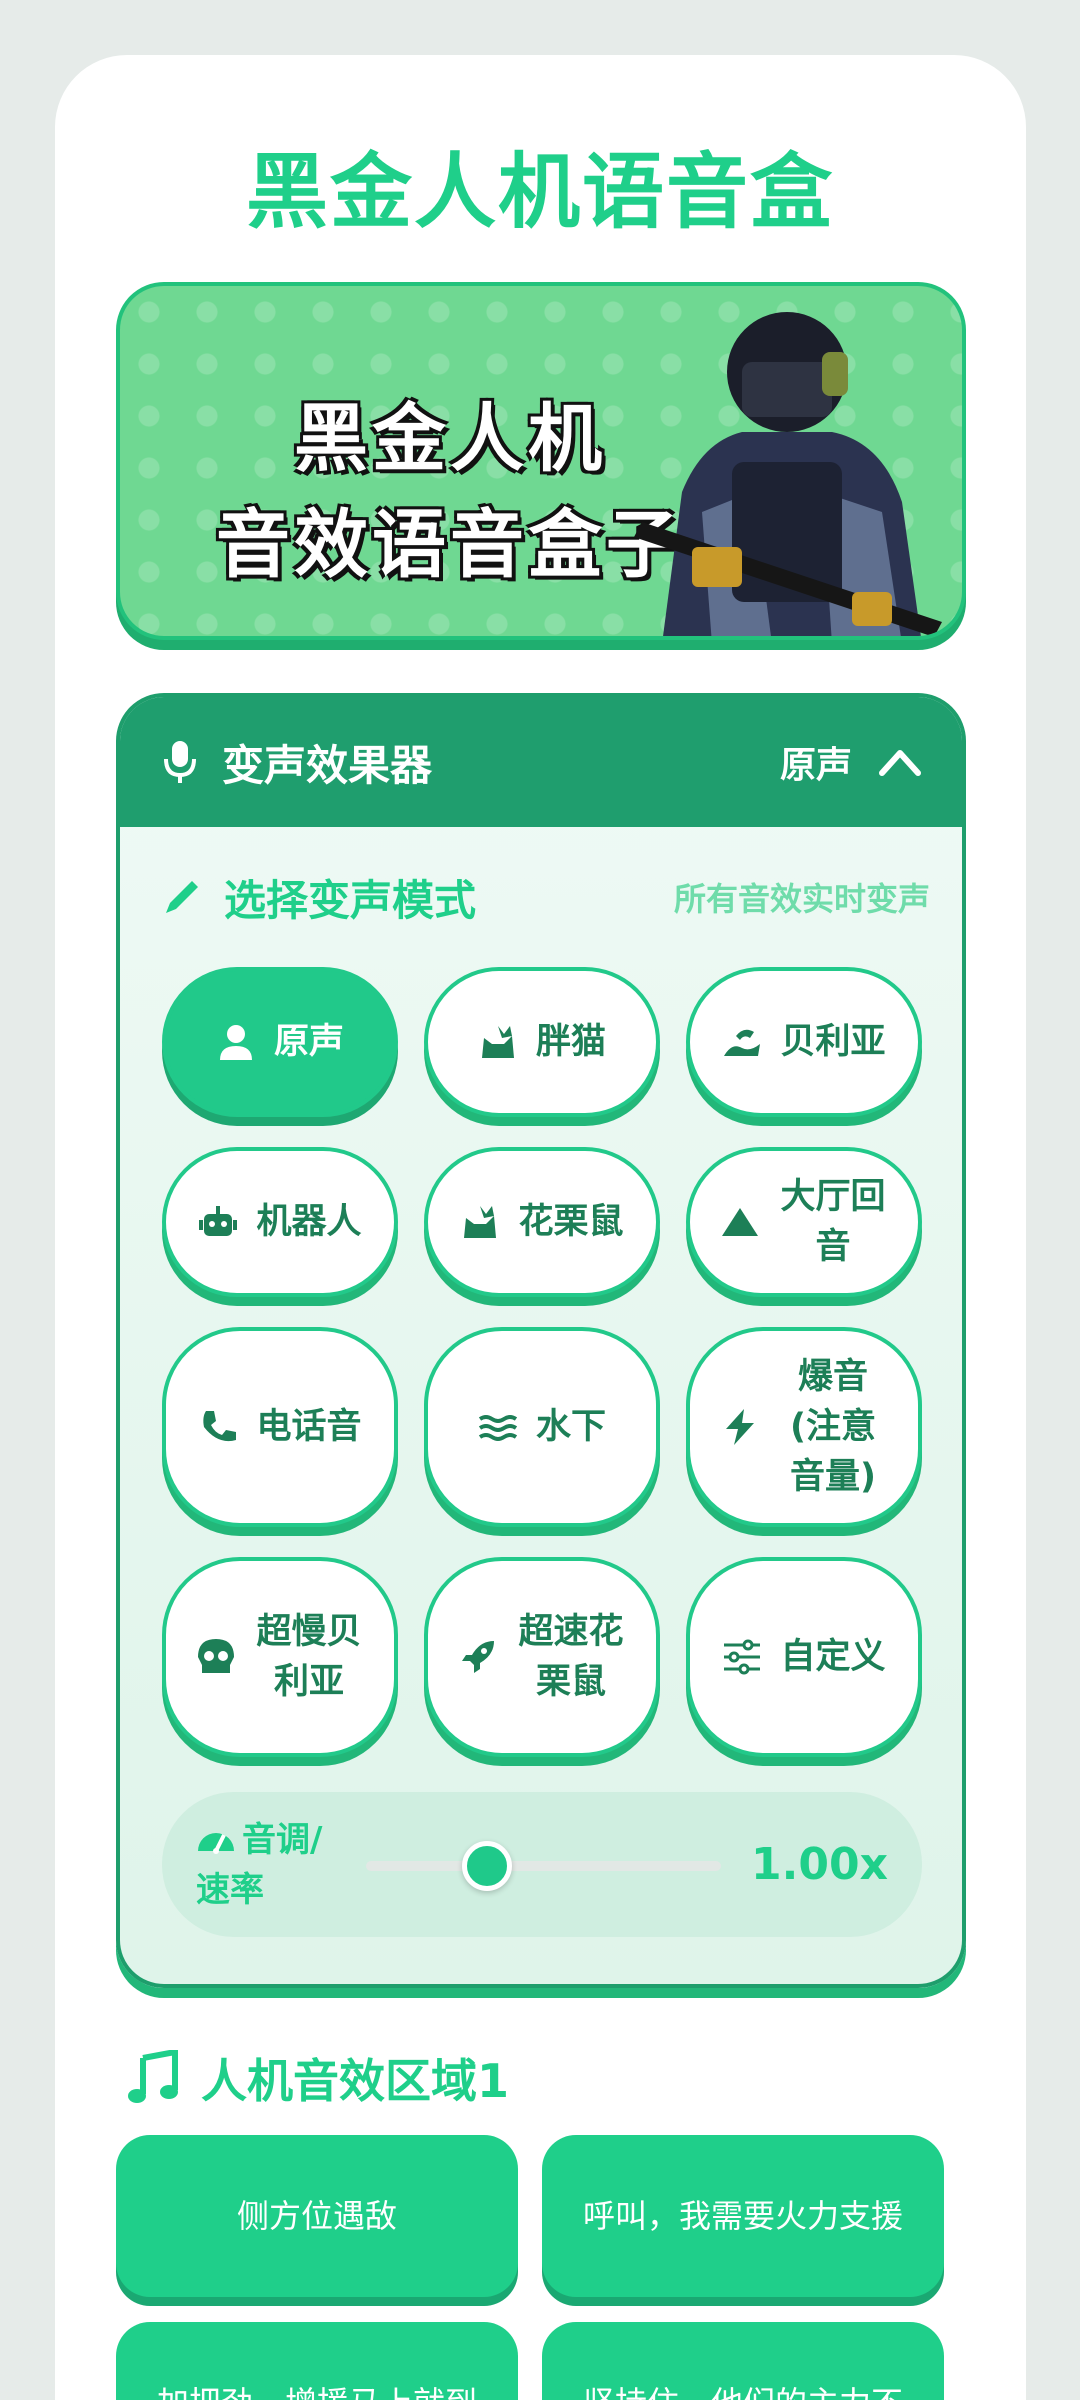 The height and width of the screenshot is (2400, 1080). I want to click on sfx-button: 呼叫，我需要火力支援, so click(743, 2216).